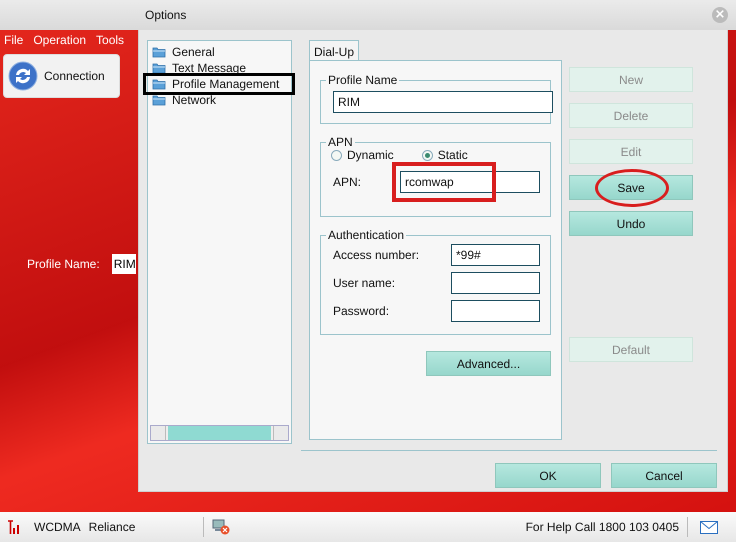 Image resolution: width=736 pixels, height=542 pixels. Describe the element at coordinates (186, 52) in the screenshot. I see `tree-item: General` at that location.